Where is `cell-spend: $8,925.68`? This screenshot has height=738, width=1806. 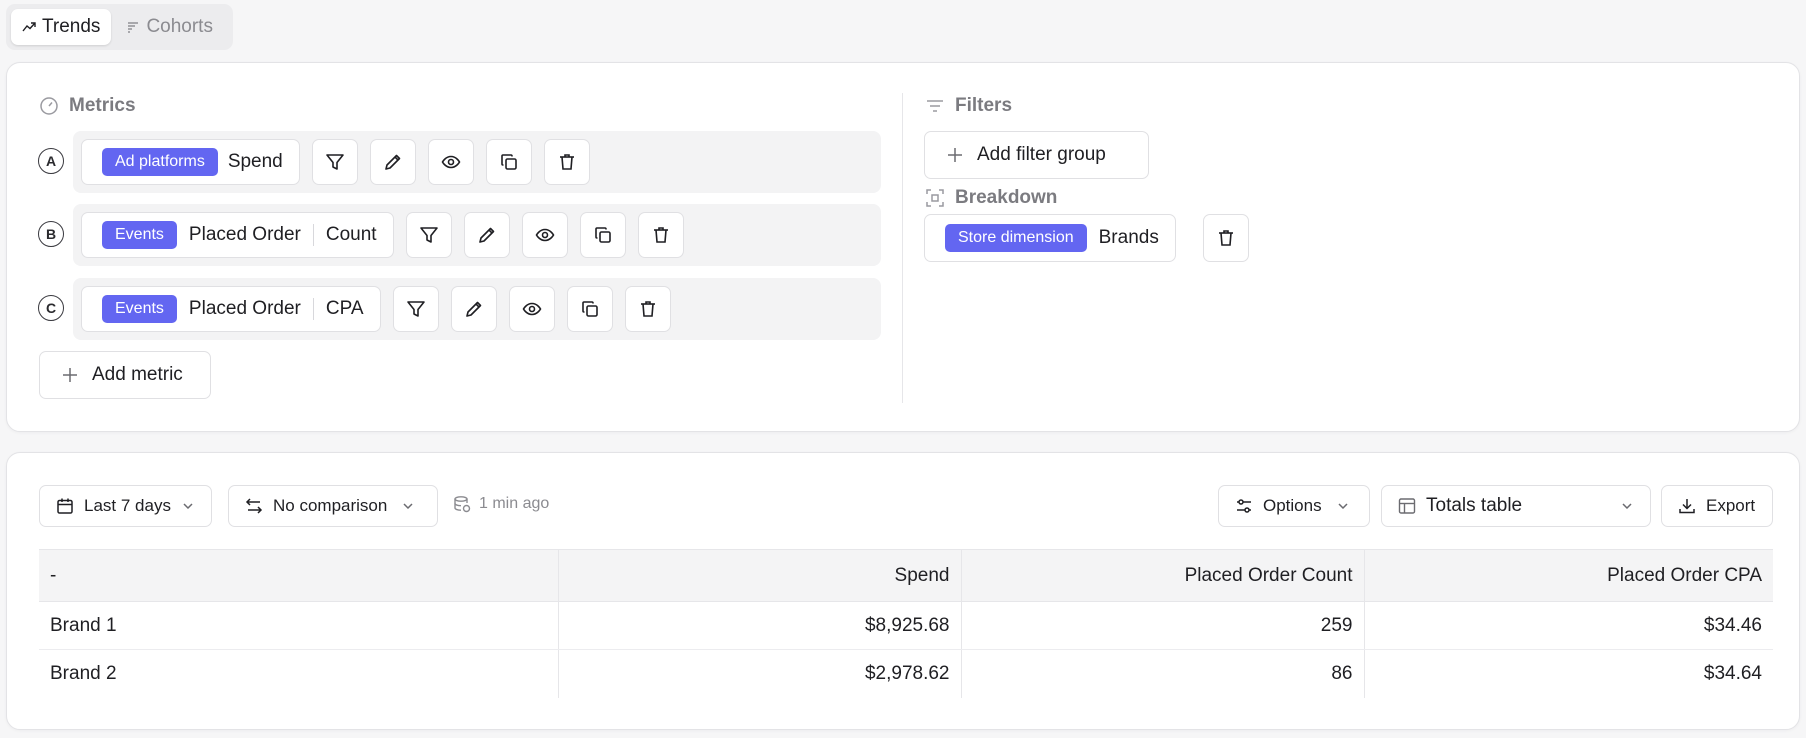
cell-spend: $8,925.68 is located at coordinates (759, 625).